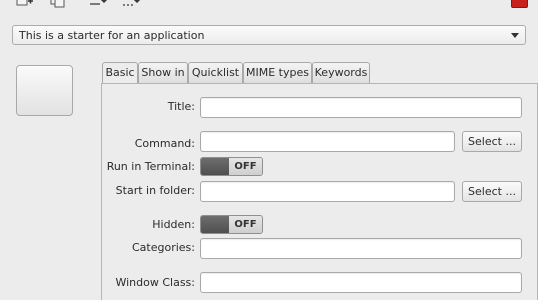  I want to click on template-dropdown: This is a starter for an application, so click(269, 35).